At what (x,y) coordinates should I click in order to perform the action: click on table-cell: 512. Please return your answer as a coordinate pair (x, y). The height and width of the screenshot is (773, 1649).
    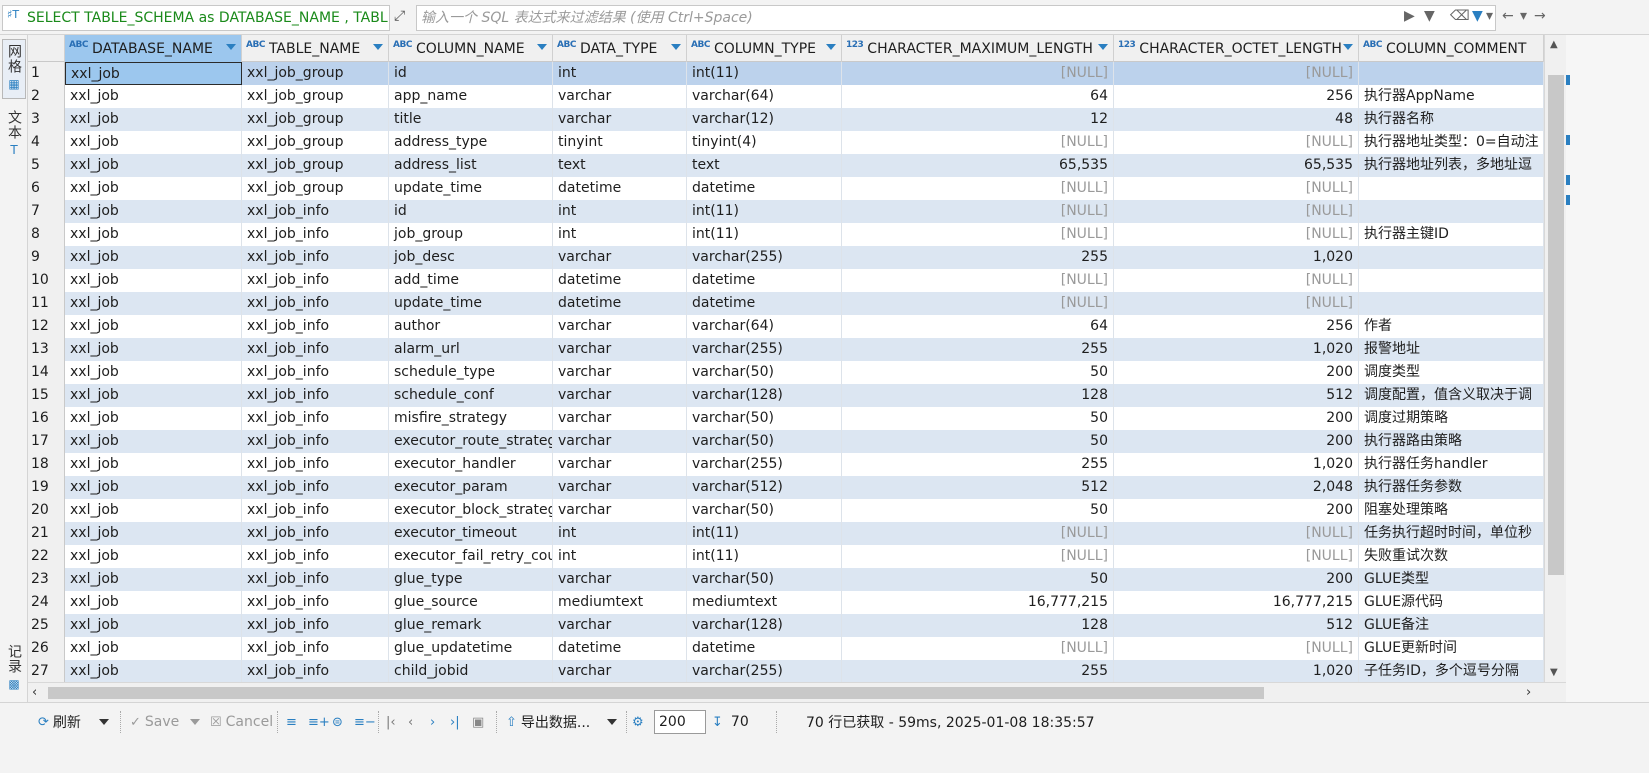
    Looking at the image, I should click on (1236, 625).